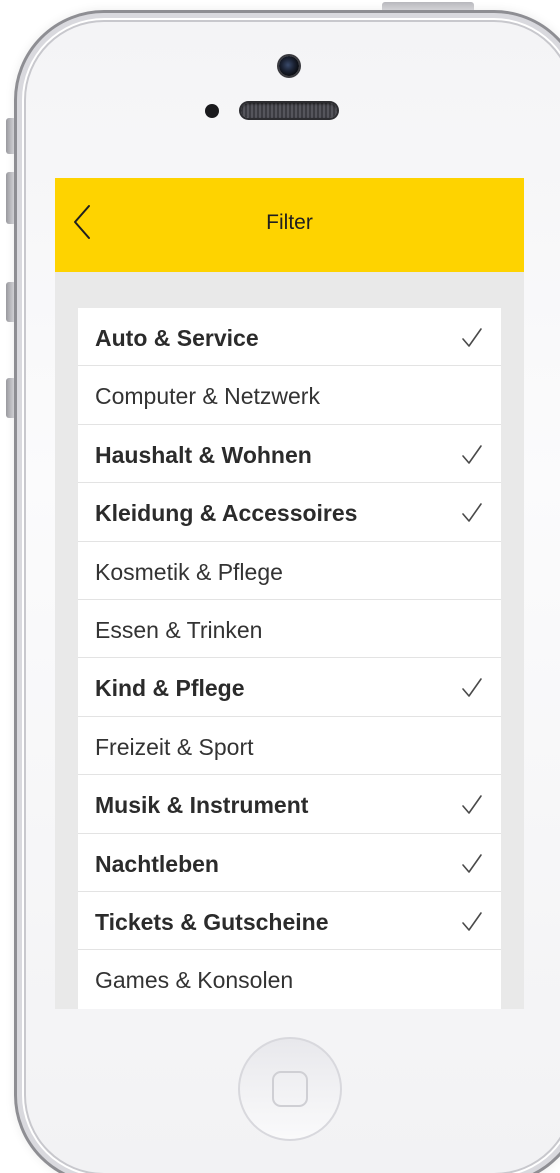  I want to click on filter-row: Kind & Pflege, so click(289, 687).